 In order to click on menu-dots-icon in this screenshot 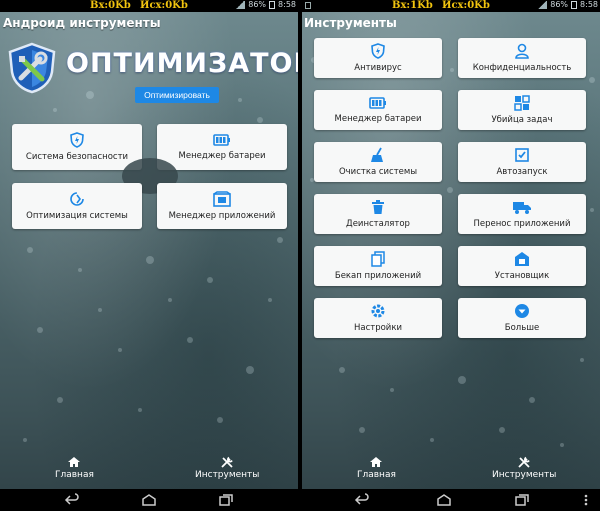, I will do `click(586, 500)`.